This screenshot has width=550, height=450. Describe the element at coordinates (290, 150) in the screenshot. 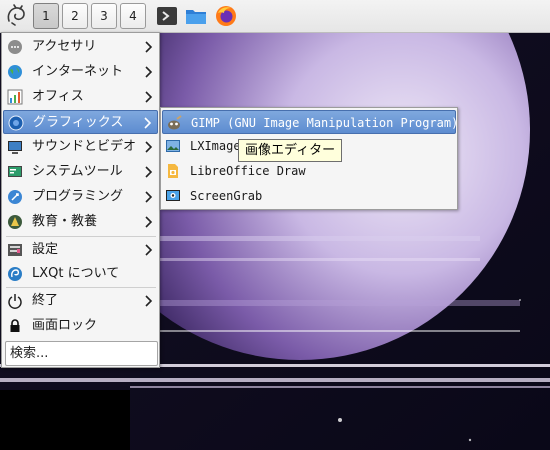

I see `tooltip: 画像エディター` at that location.